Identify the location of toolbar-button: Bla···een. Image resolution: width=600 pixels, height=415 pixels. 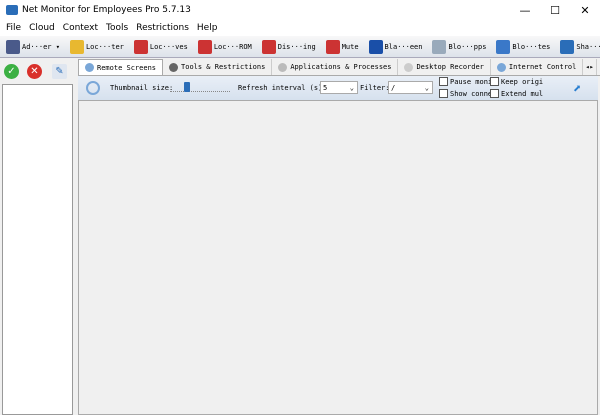
(395, 46).